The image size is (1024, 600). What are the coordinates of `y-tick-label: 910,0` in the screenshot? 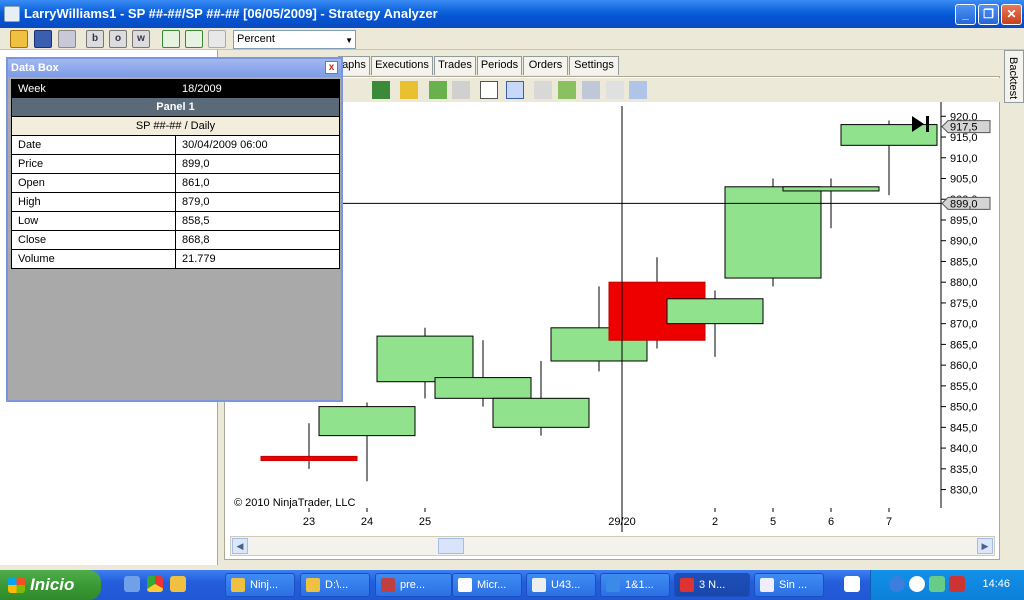 It's located at (964, 159).